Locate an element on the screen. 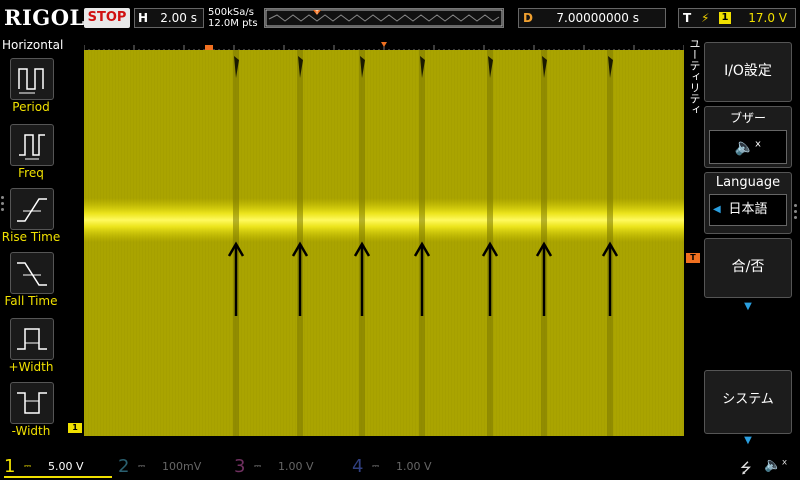  period-button is located at coordinates (32, 79).